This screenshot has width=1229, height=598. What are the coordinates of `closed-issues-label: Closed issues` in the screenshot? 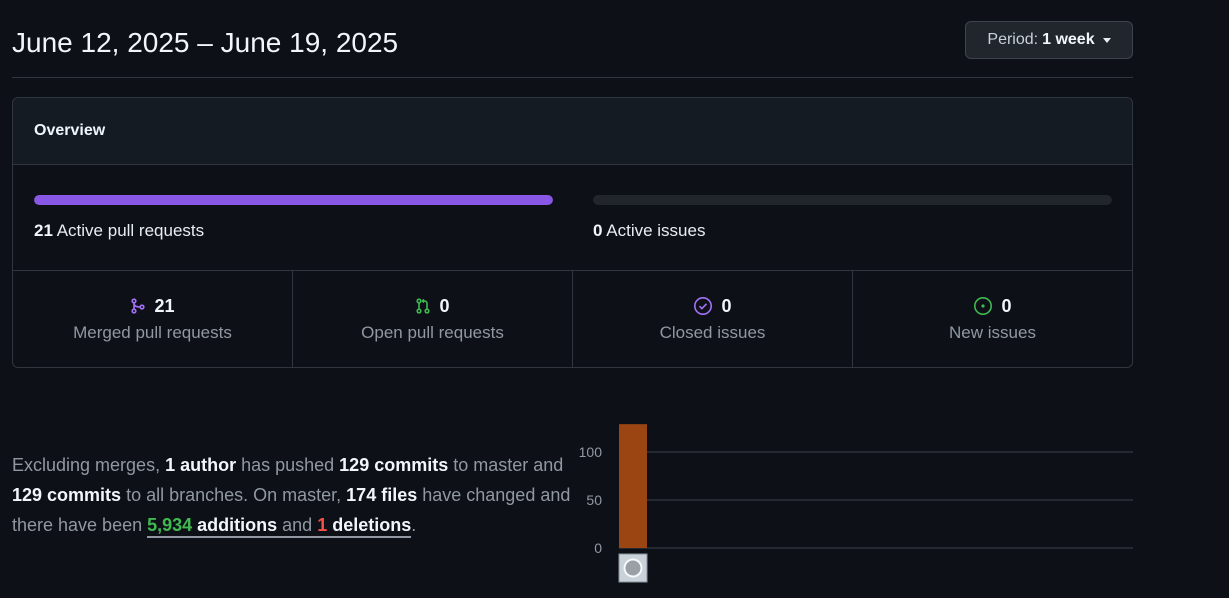 It's located at (712, 332).